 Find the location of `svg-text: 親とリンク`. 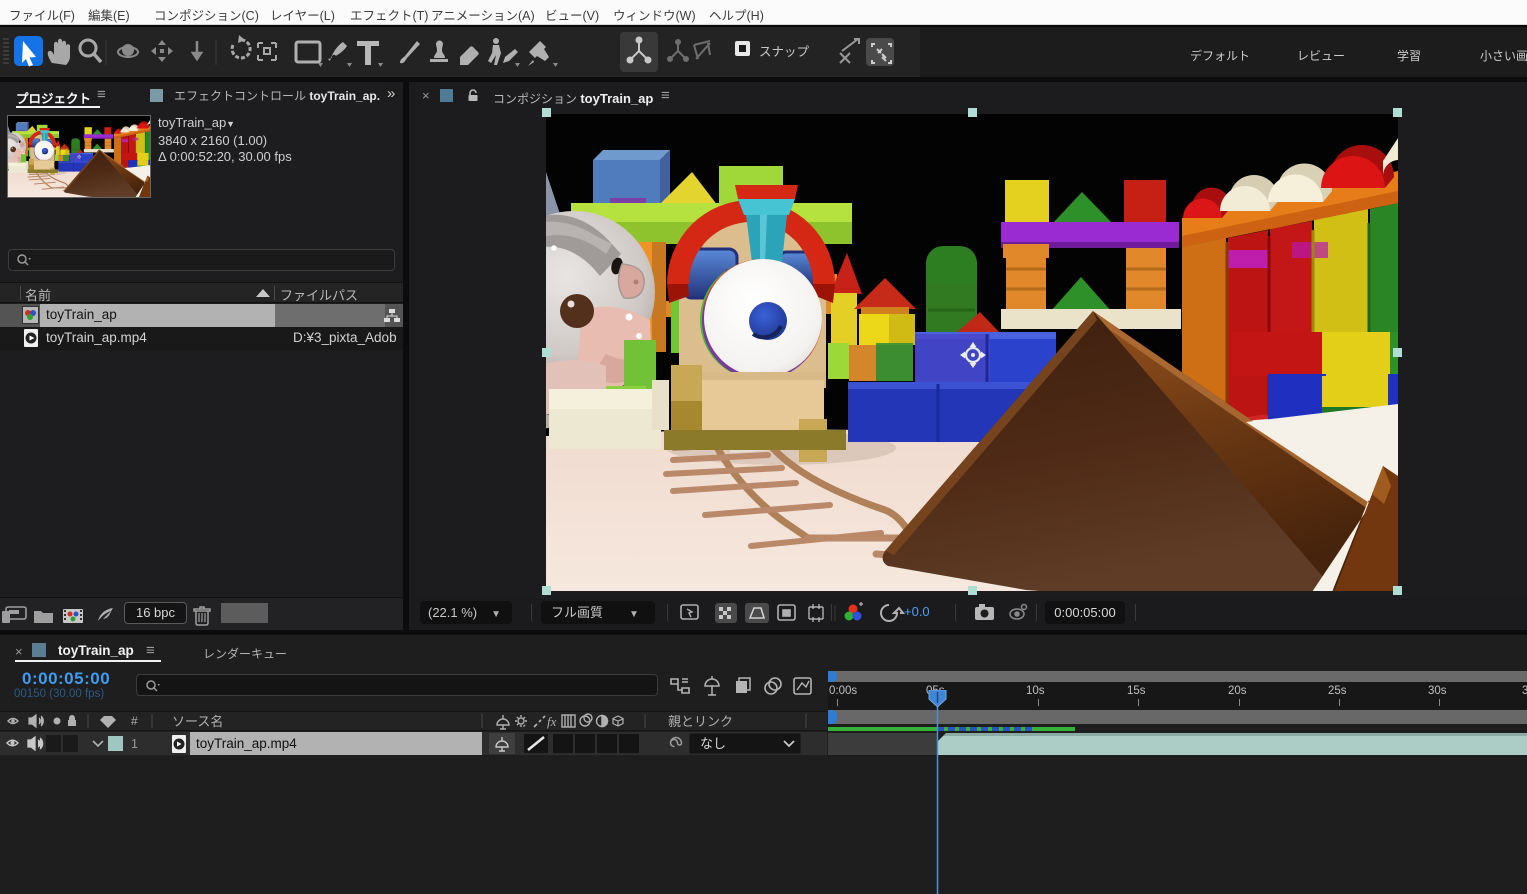

svg-text: 親とリンク is located at coordinates (700, 721).